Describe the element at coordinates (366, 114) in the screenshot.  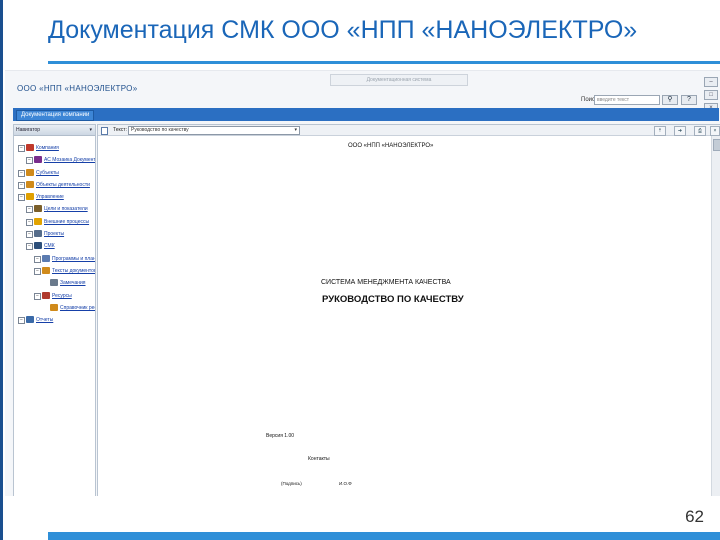
I see `main-navbar: Документация компании` at that location.